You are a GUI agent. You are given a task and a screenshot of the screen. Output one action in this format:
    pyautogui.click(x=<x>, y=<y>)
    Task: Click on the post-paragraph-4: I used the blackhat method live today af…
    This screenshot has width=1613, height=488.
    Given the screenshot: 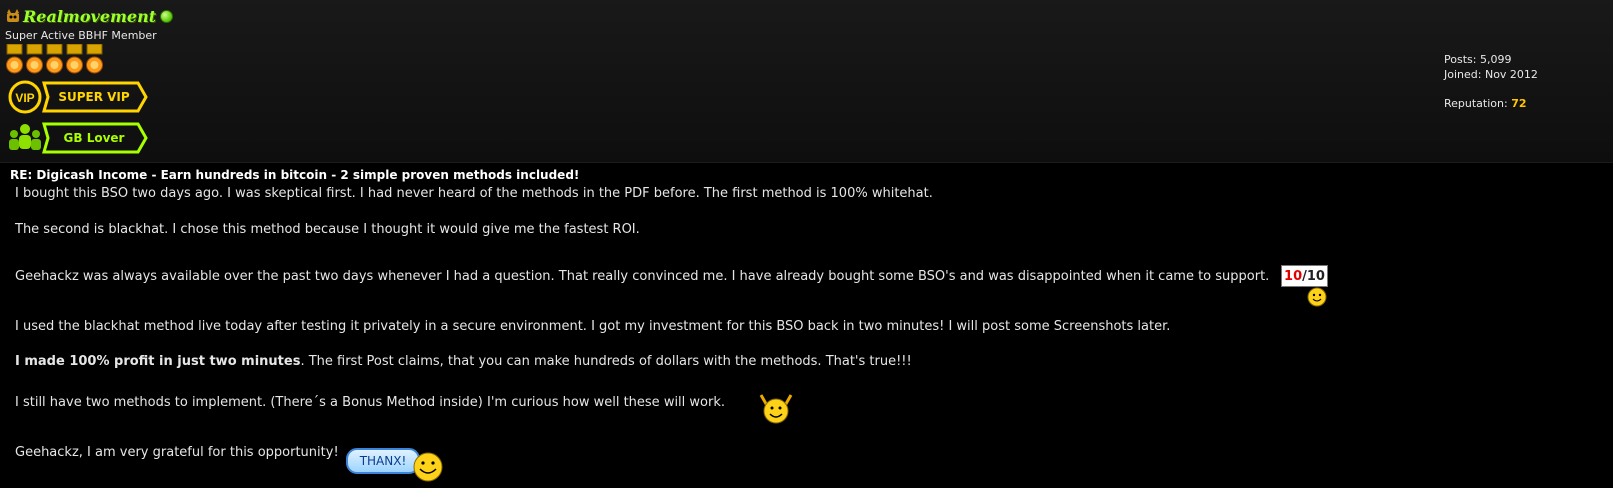 What is the action you would take?
    pyautogui.click(x=593, y=326)
    